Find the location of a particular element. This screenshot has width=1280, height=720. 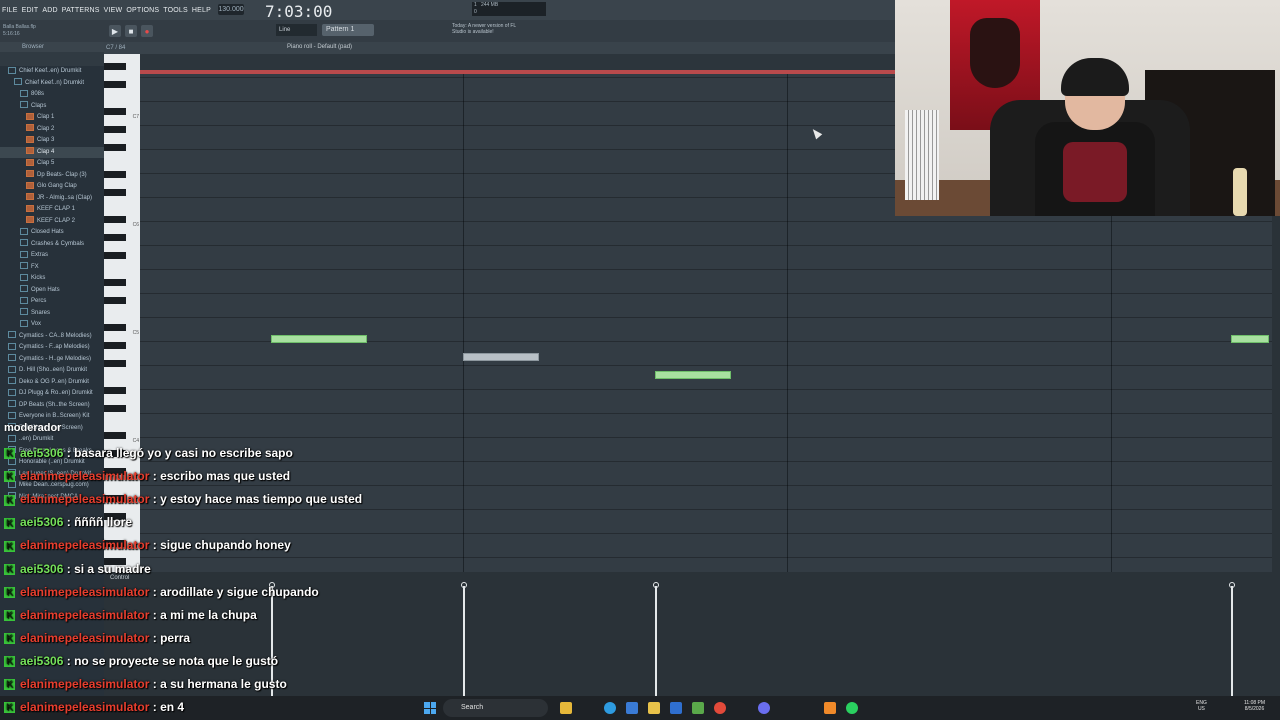

stop-icon: ■ is located at coordinates (131, 31).